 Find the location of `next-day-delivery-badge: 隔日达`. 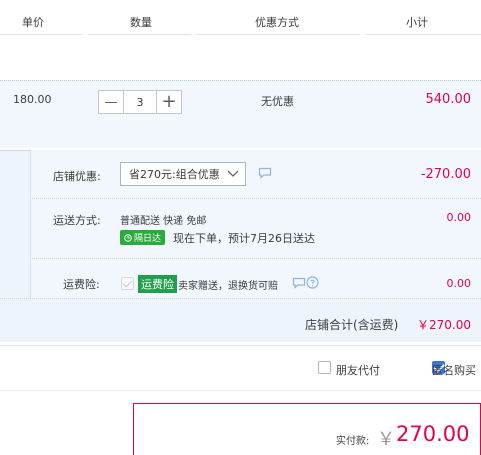

next-day-delivery-badge: 隔日达 is located at coordinates (143, 237).